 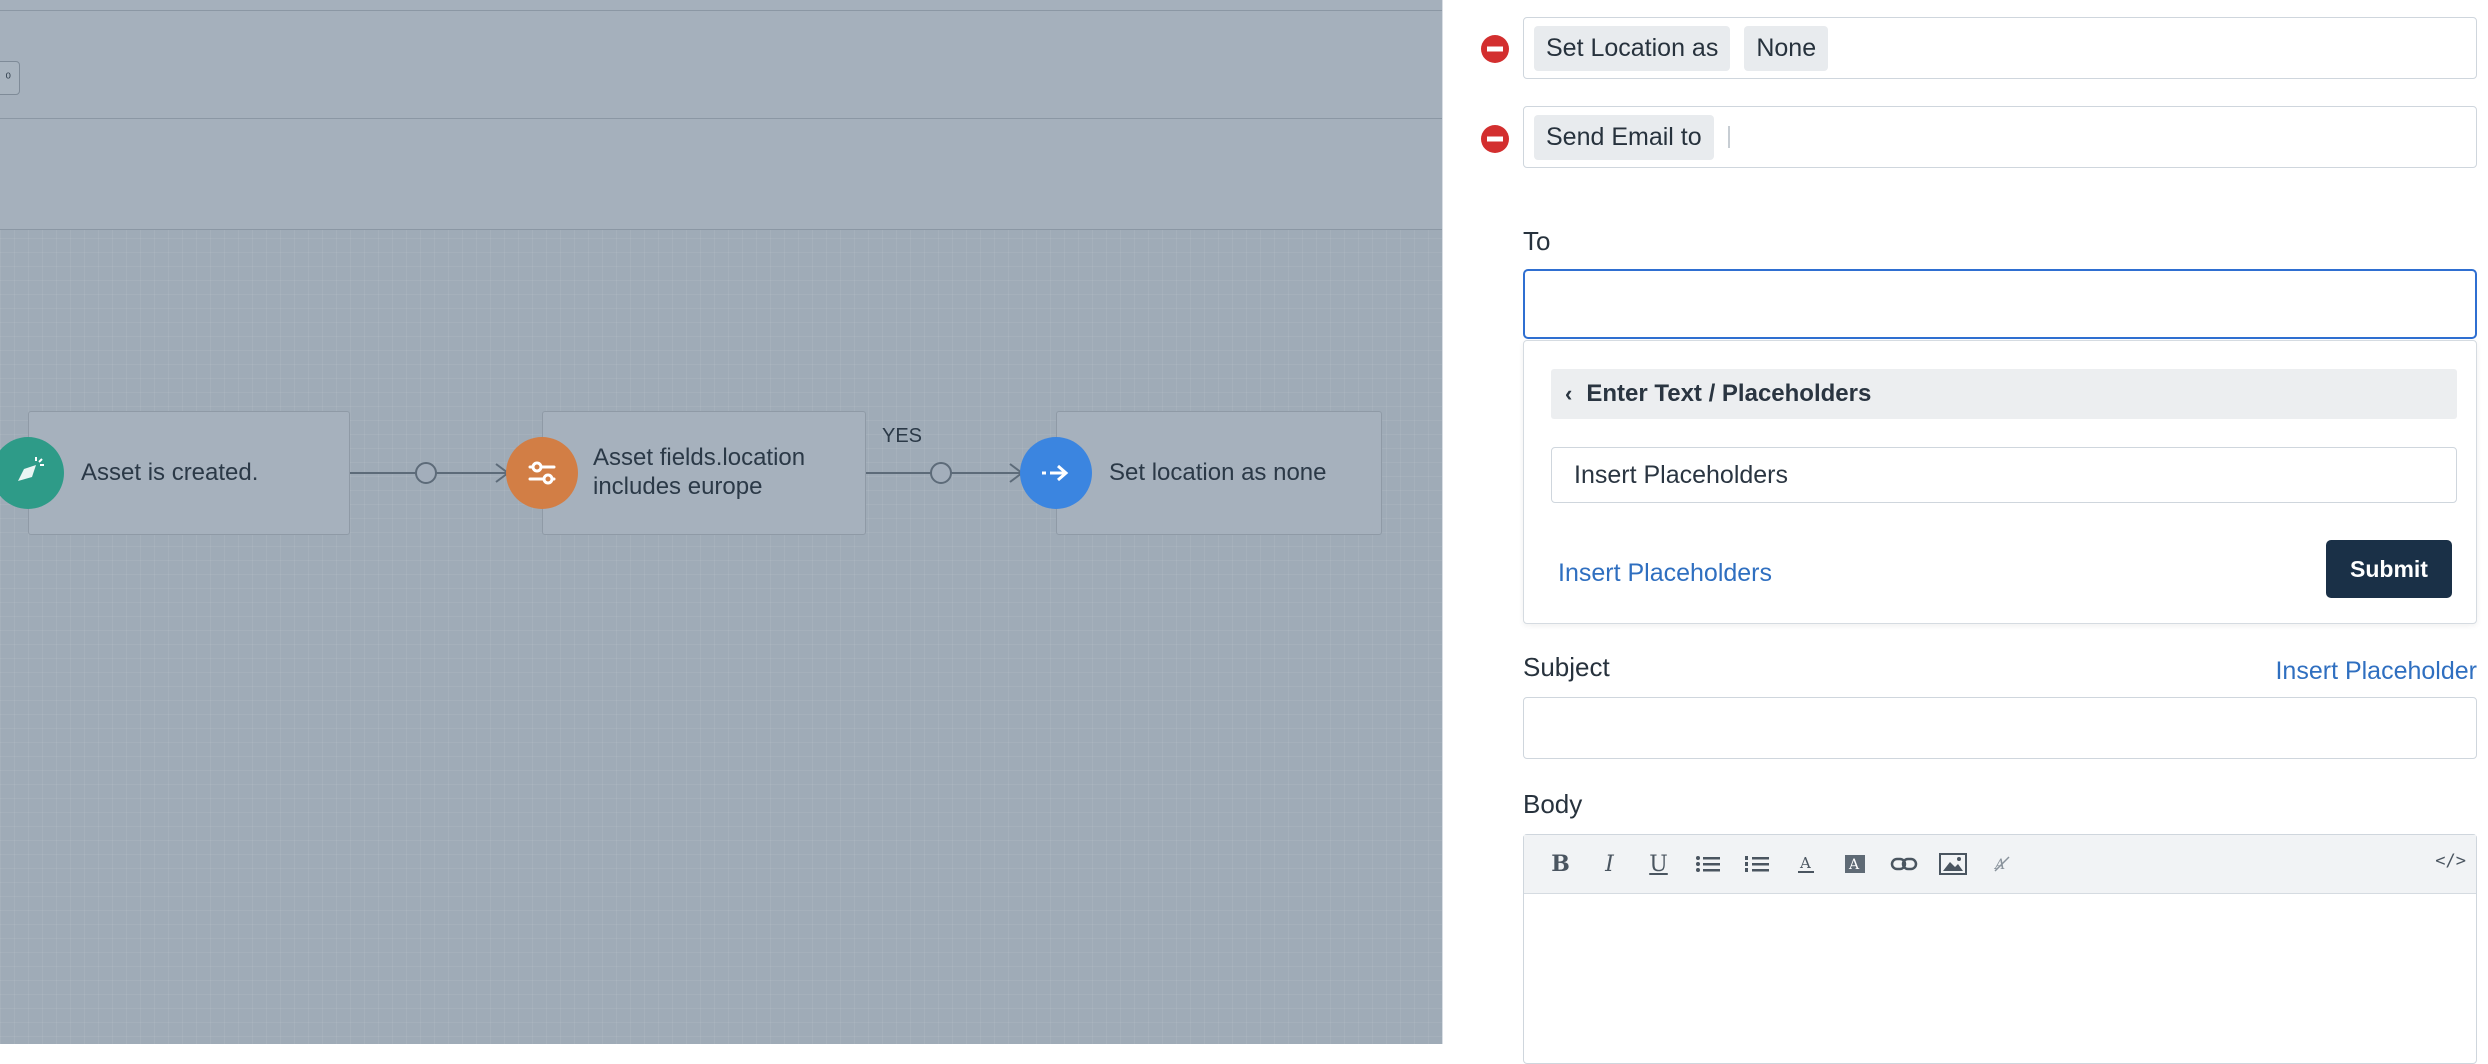 What do you see at coordinates (1632, 48) in the screenshot?
I see `action-chip: Set Location as` at bounding box center [1632, 48].